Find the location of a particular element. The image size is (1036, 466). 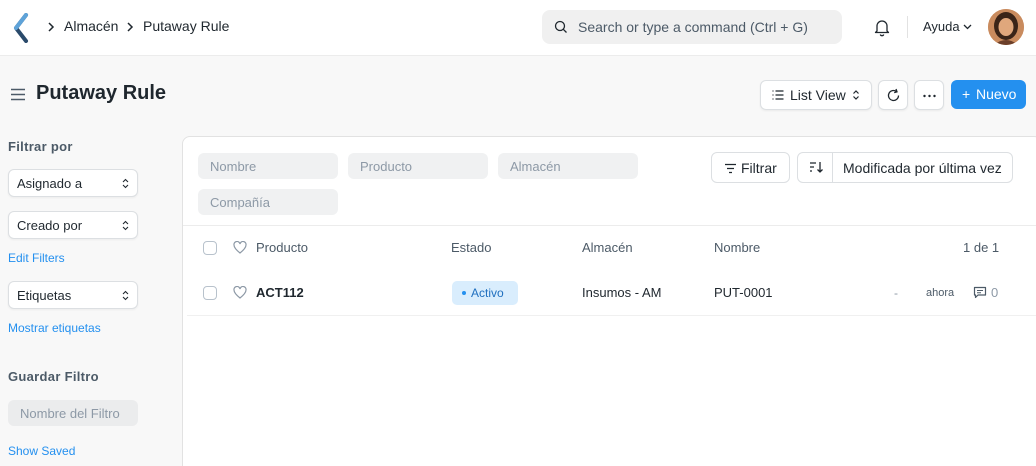

filter-button: Filtrar is located at coordinates (750, 167).